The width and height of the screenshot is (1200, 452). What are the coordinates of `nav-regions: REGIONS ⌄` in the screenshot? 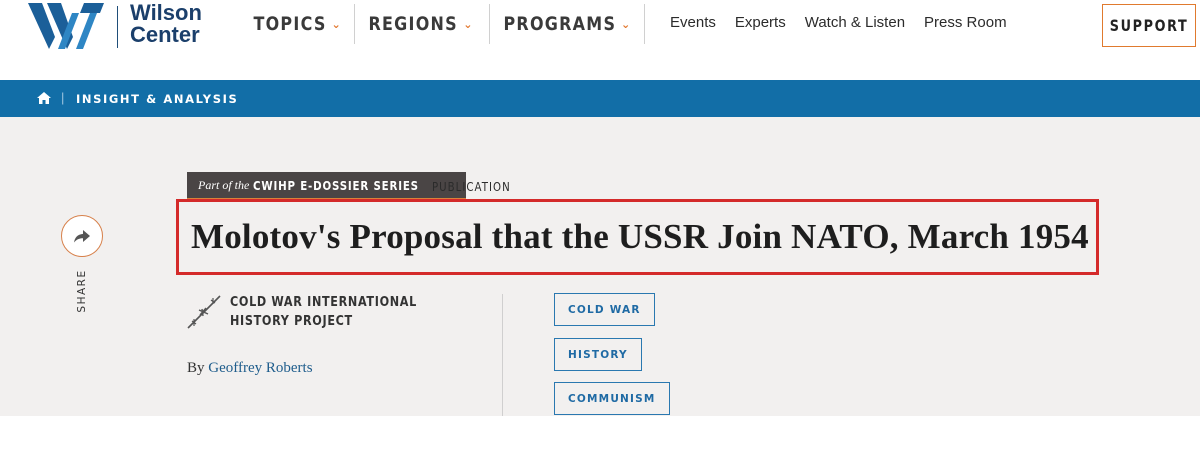 It's located at (413, 24).